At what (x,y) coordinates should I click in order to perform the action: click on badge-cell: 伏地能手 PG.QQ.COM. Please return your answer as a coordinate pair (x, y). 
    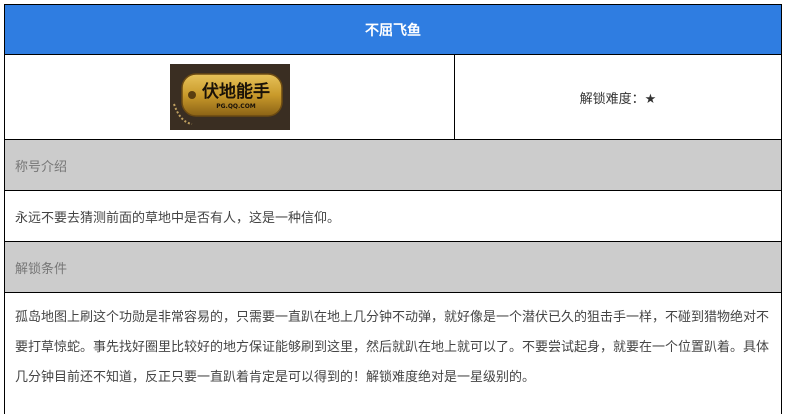
    Looking at the image, I should click on (230, 97).